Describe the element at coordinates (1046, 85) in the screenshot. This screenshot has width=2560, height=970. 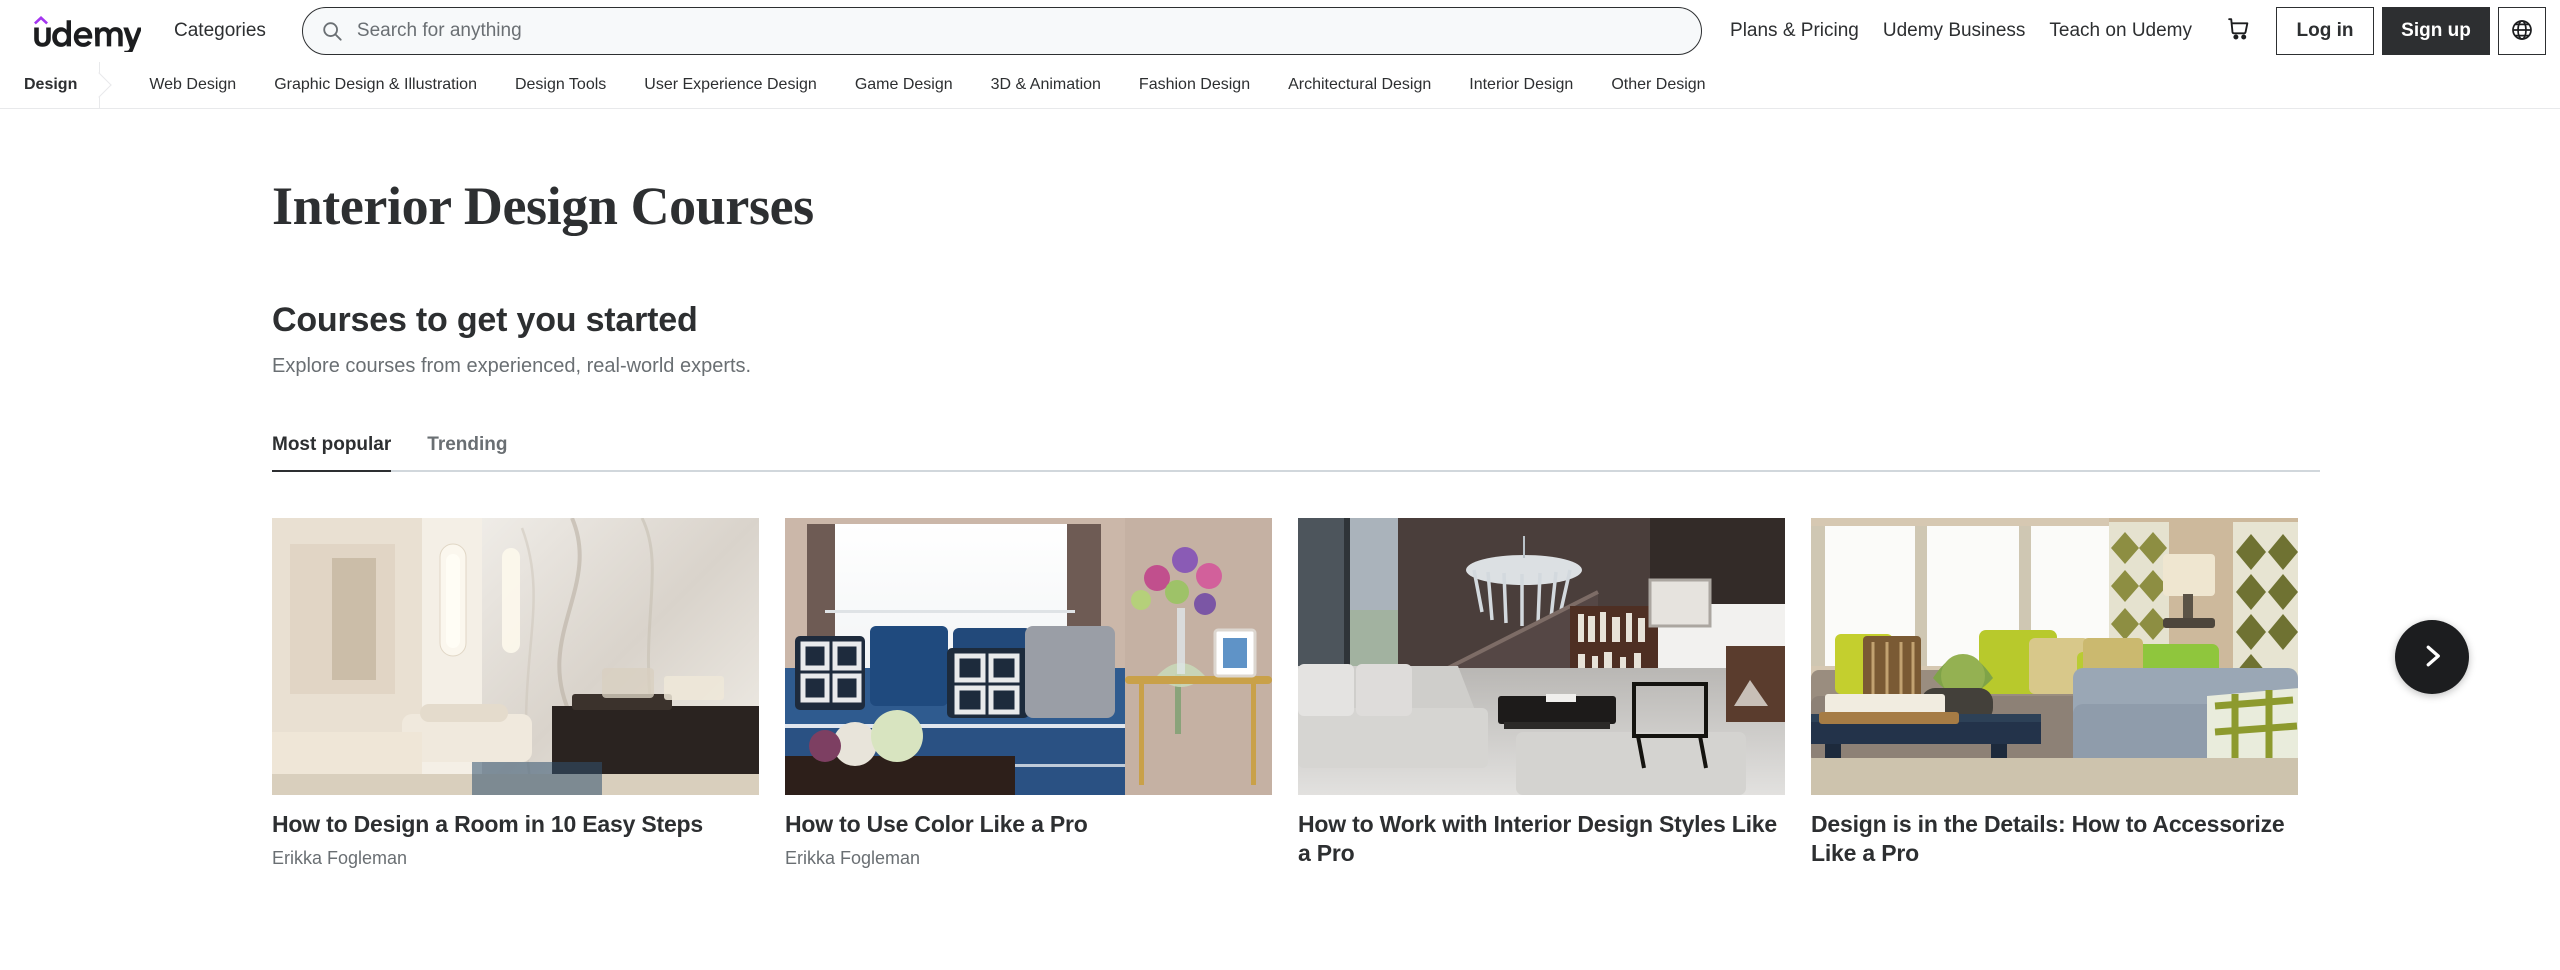
I see `category-item-3d-animation: 3D & Animation` at that location.